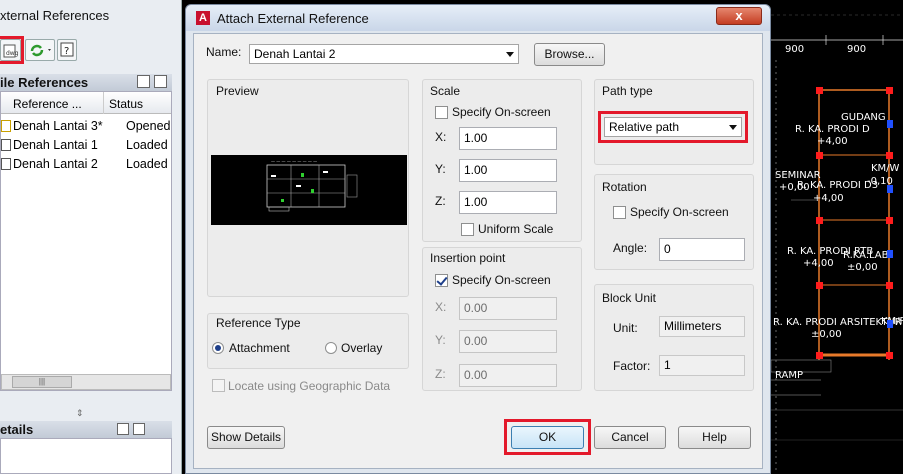  What do you see at coordinates (147, 164) in the screenshot?
I see `reference-status: Loaded` at bounding box center [147, 164].